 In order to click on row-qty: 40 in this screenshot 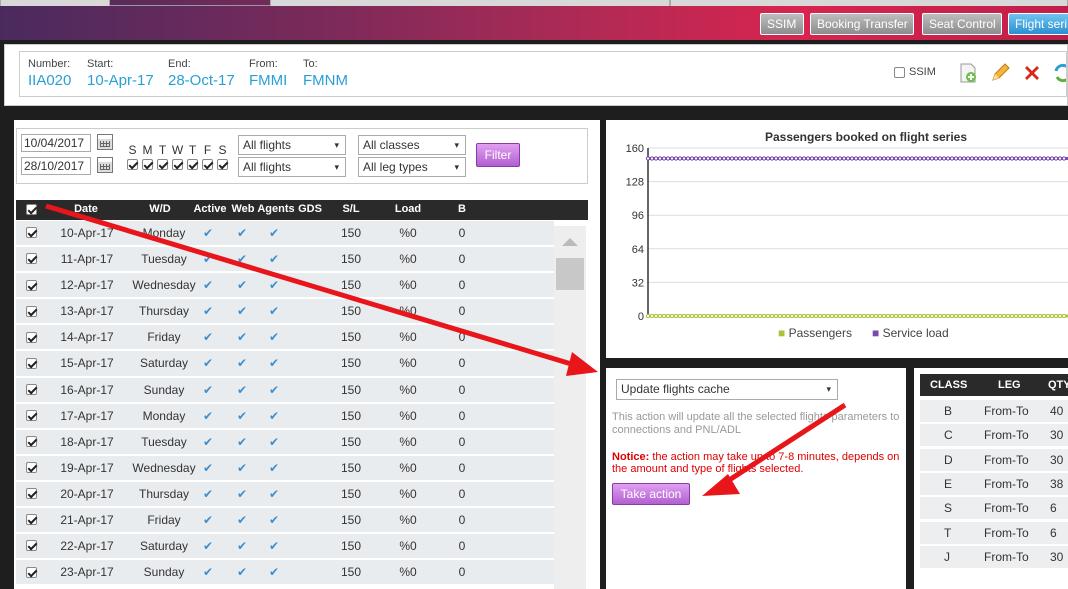, I will do `click(1057, 411)`.